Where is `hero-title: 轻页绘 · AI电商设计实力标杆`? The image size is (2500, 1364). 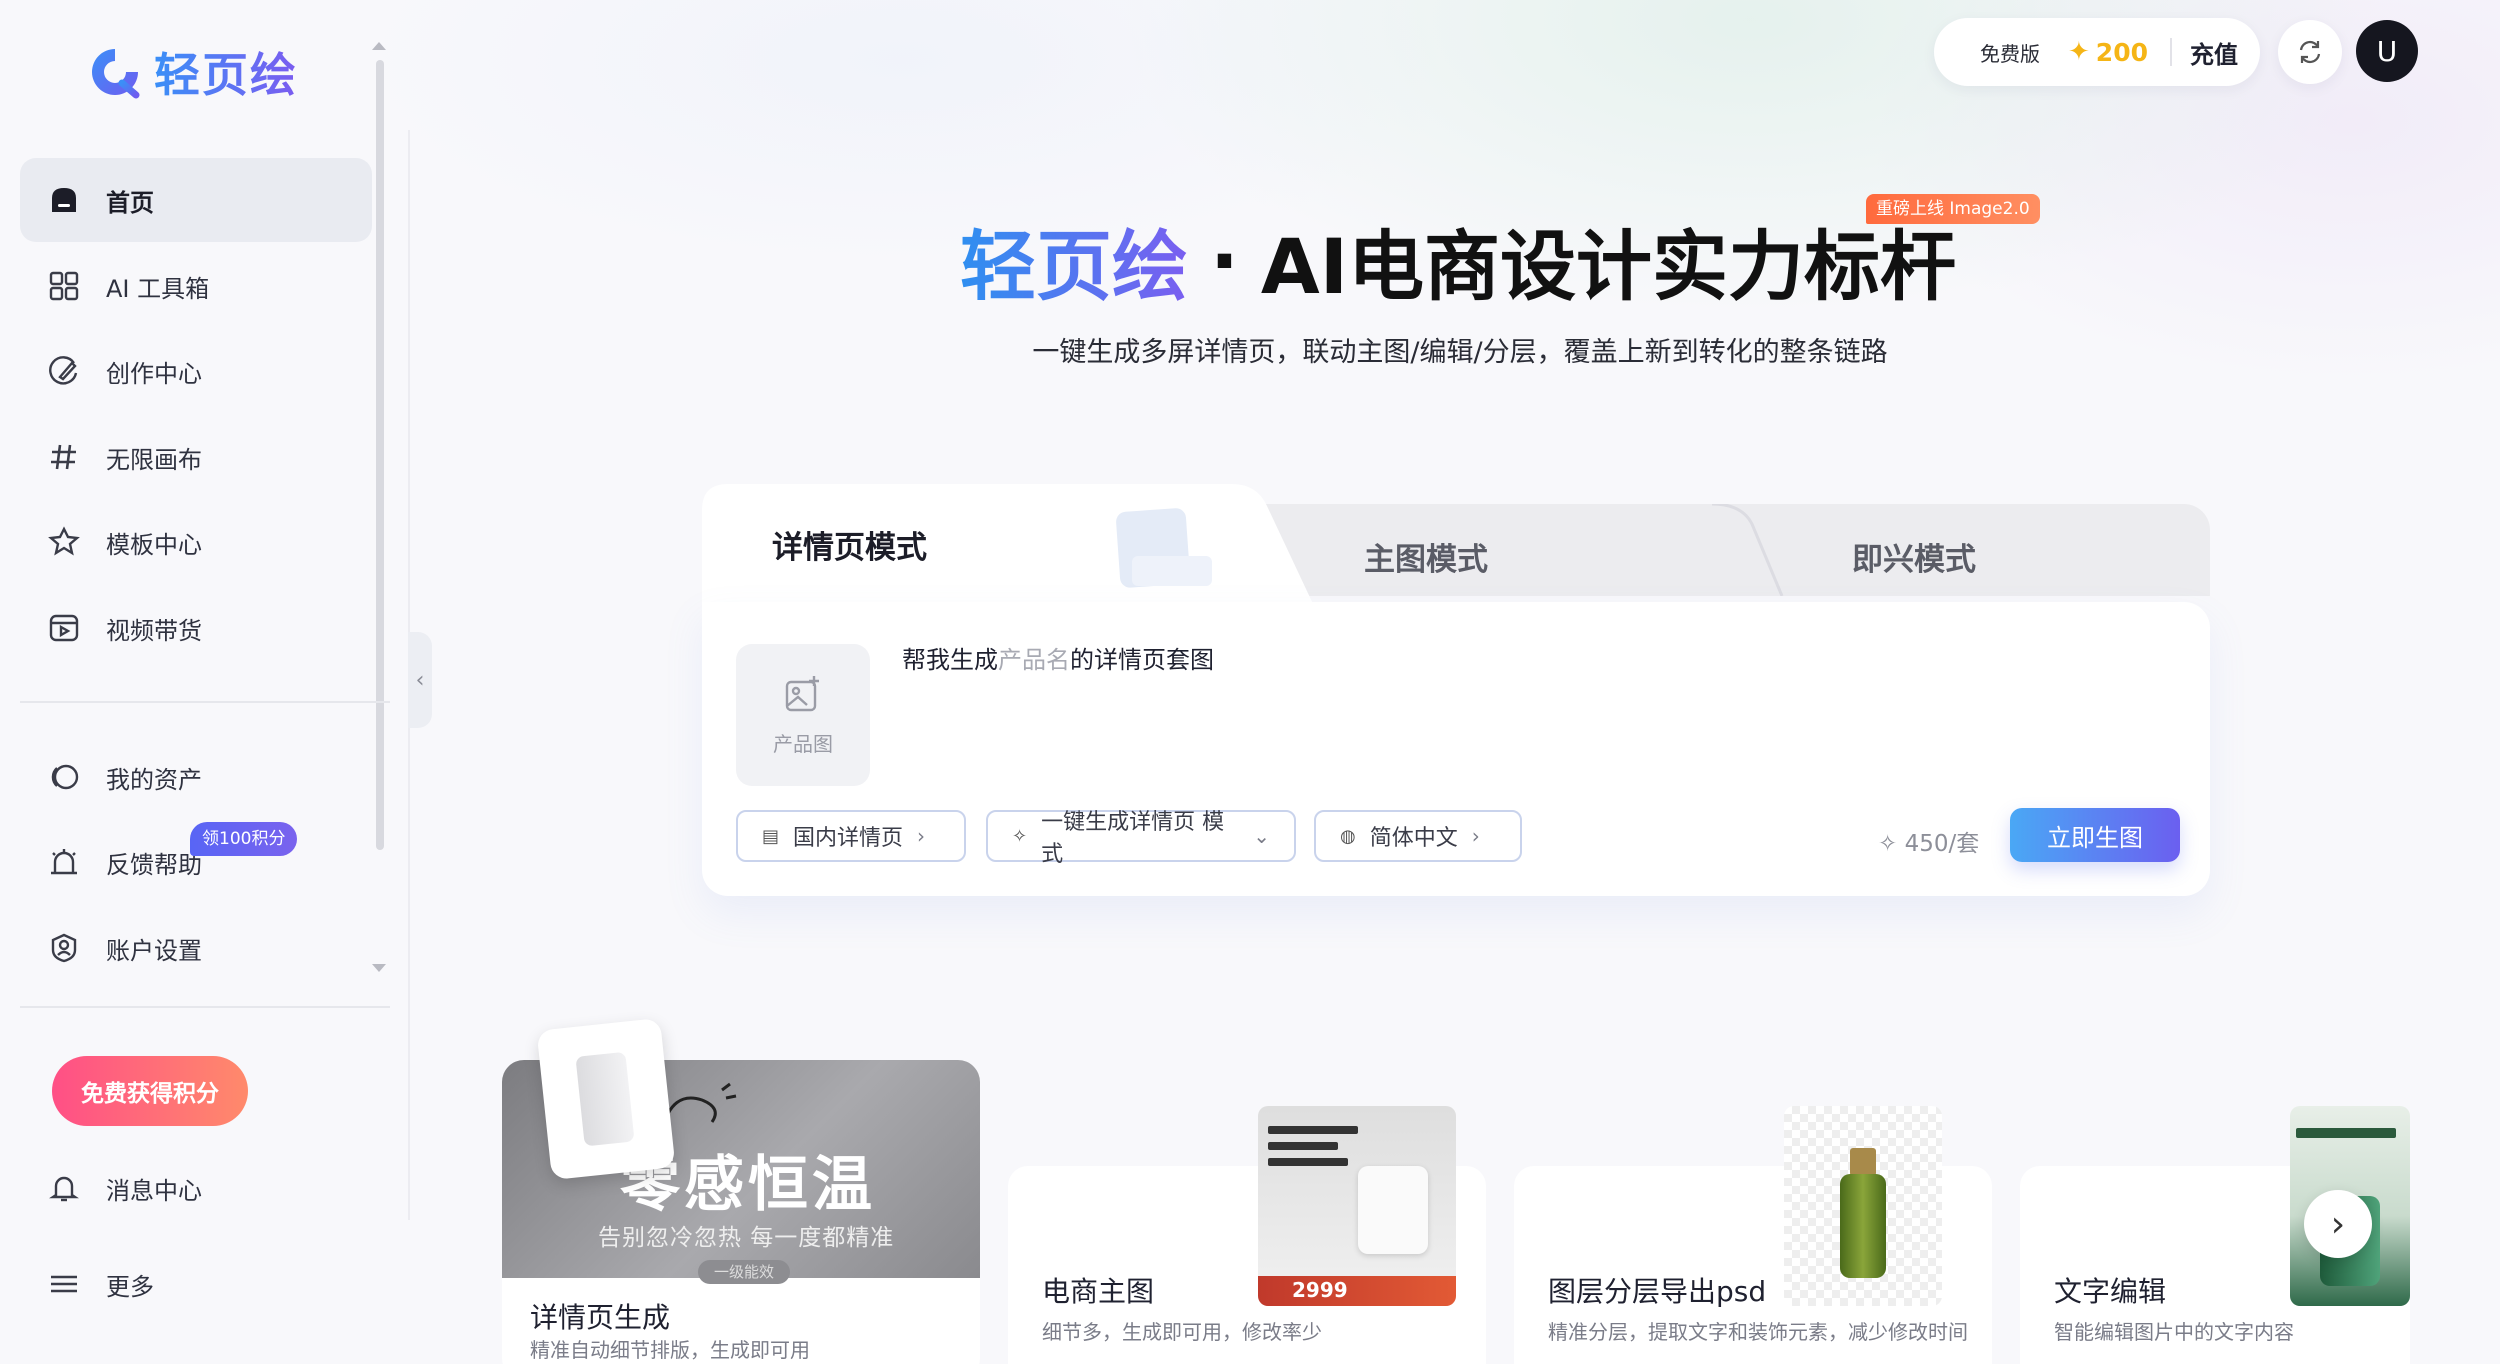 hero-title: 轻页绘 · AI电商设计实力标杆 is located at coordinates (1460, 261).